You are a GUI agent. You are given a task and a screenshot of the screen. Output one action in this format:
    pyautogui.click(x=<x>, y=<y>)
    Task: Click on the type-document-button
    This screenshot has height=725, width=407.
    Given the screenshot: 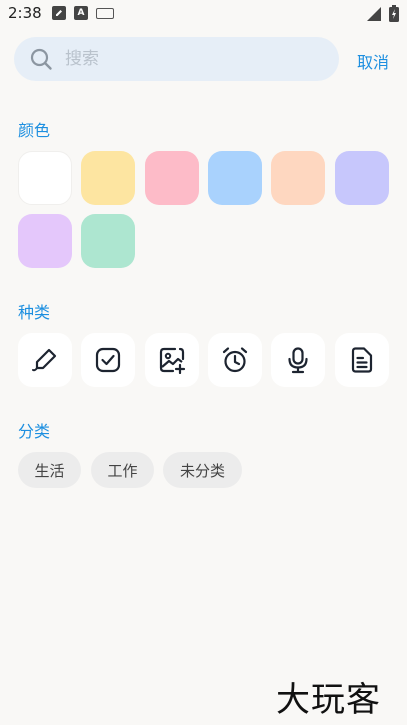 What is the action you would take?
    pyautogui.click(x=362, y=360)
    